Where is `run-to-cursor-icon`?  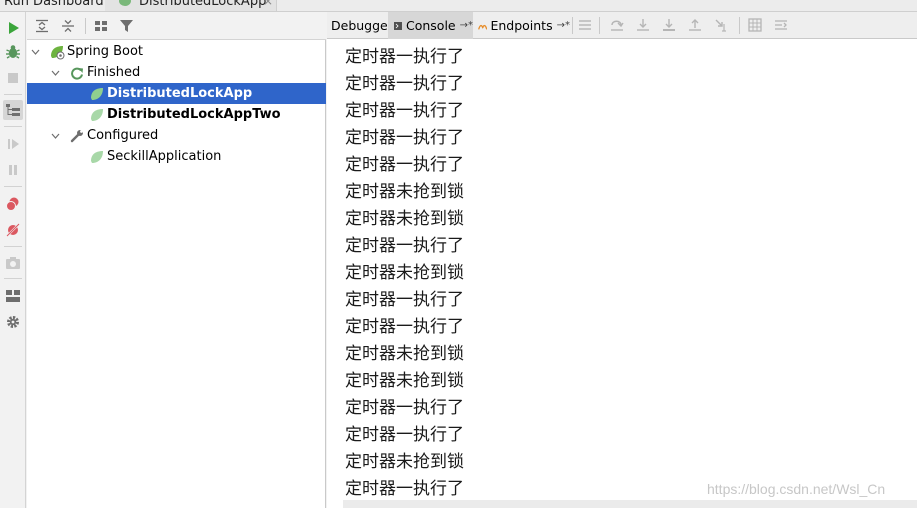 run-to-cursor-icon is located at coordinates (721, 25).